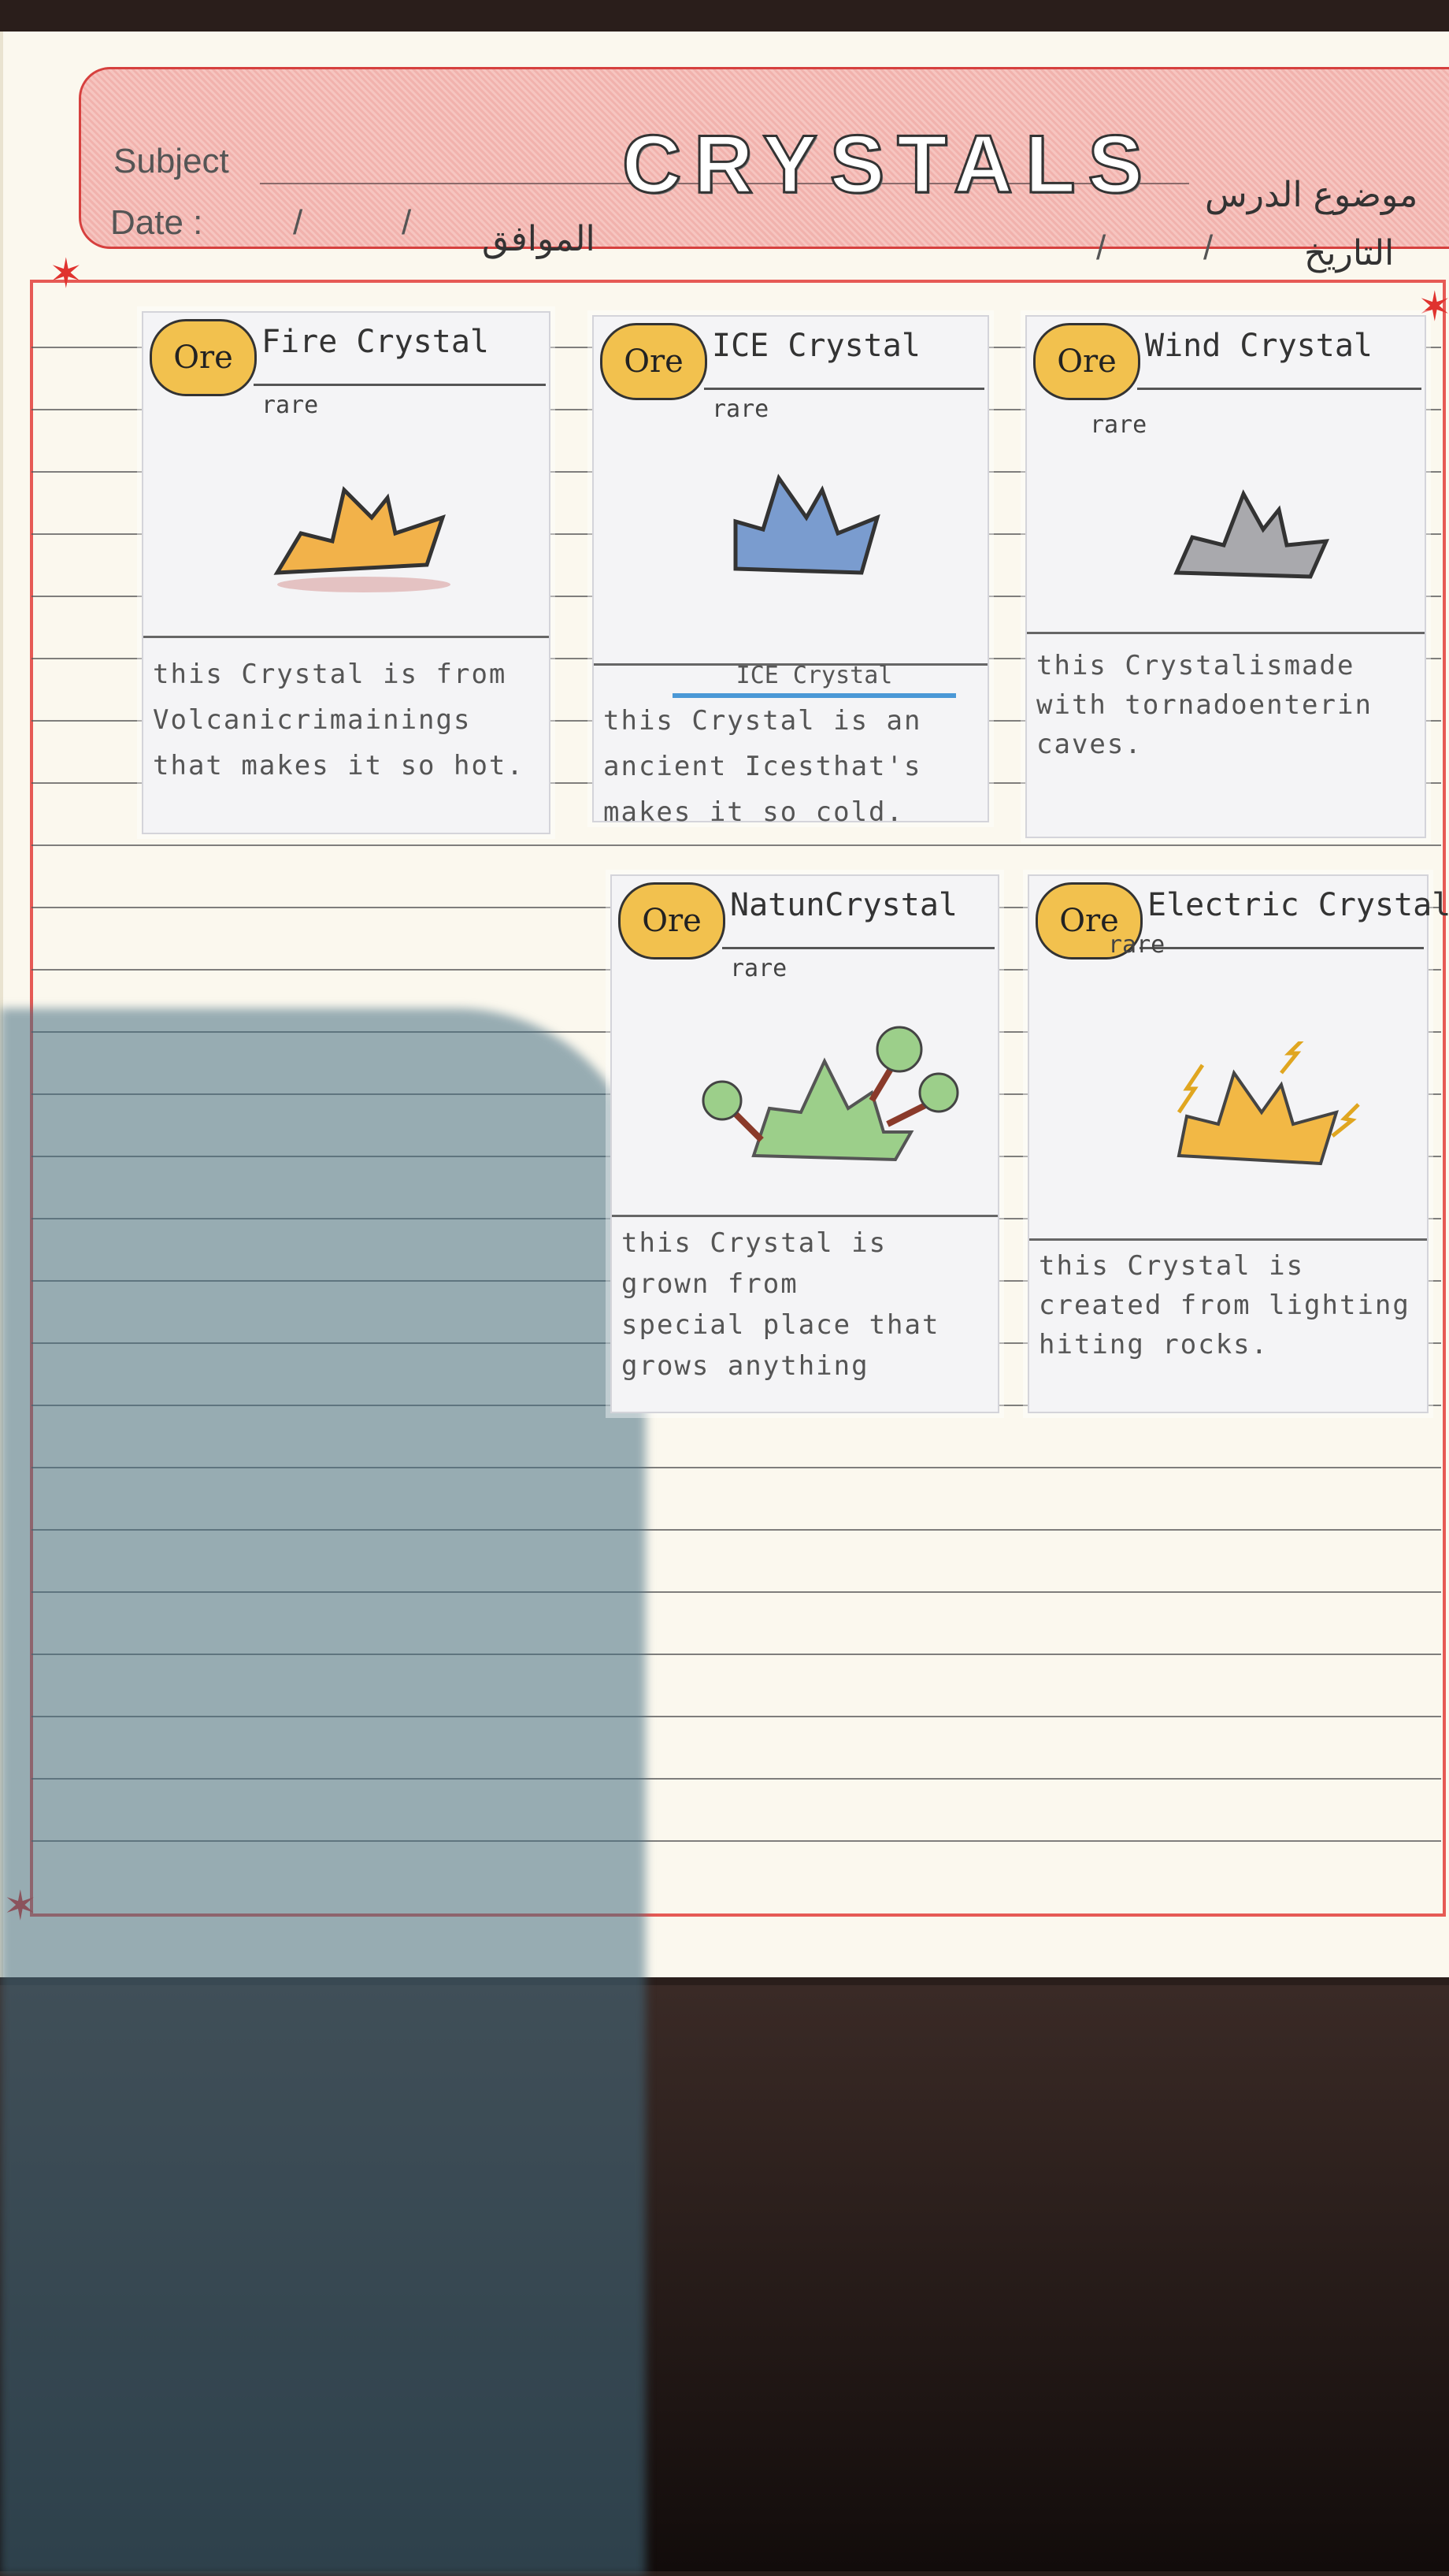  I want to click on card-title: Wind Crystal, so click(1259, 346).